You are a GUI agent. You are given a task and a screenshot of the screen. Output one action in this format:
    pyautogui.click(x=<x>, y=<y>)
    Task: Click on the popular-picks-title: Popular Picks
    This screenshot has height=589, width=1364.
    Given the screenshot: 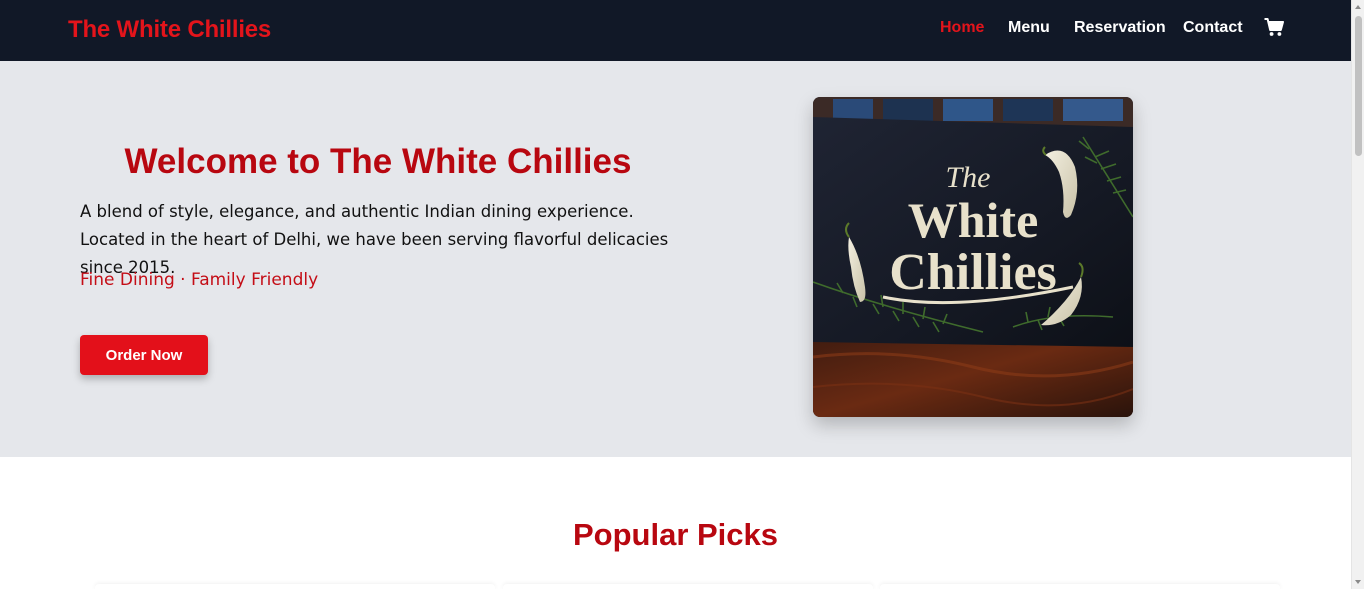 What is the action you would take?
    pyautogui.click(x=675, y=534)
    